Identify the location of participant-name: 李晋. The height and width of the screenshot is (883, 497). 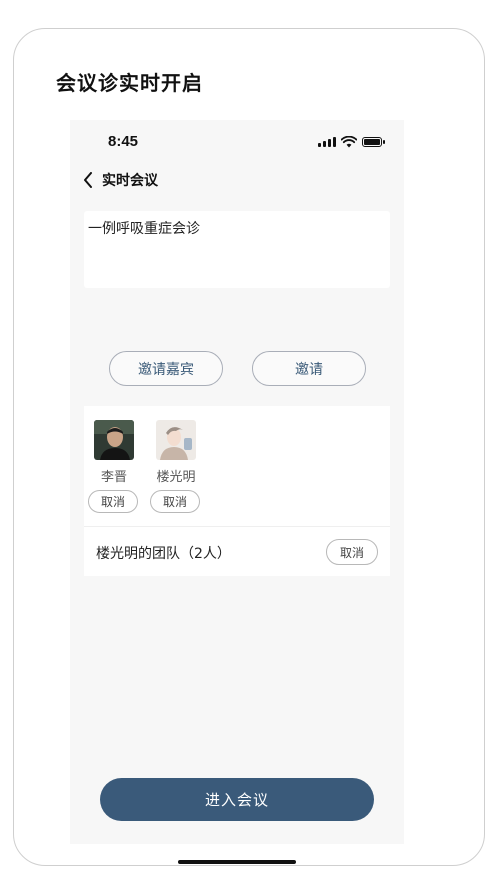
(113, 477).